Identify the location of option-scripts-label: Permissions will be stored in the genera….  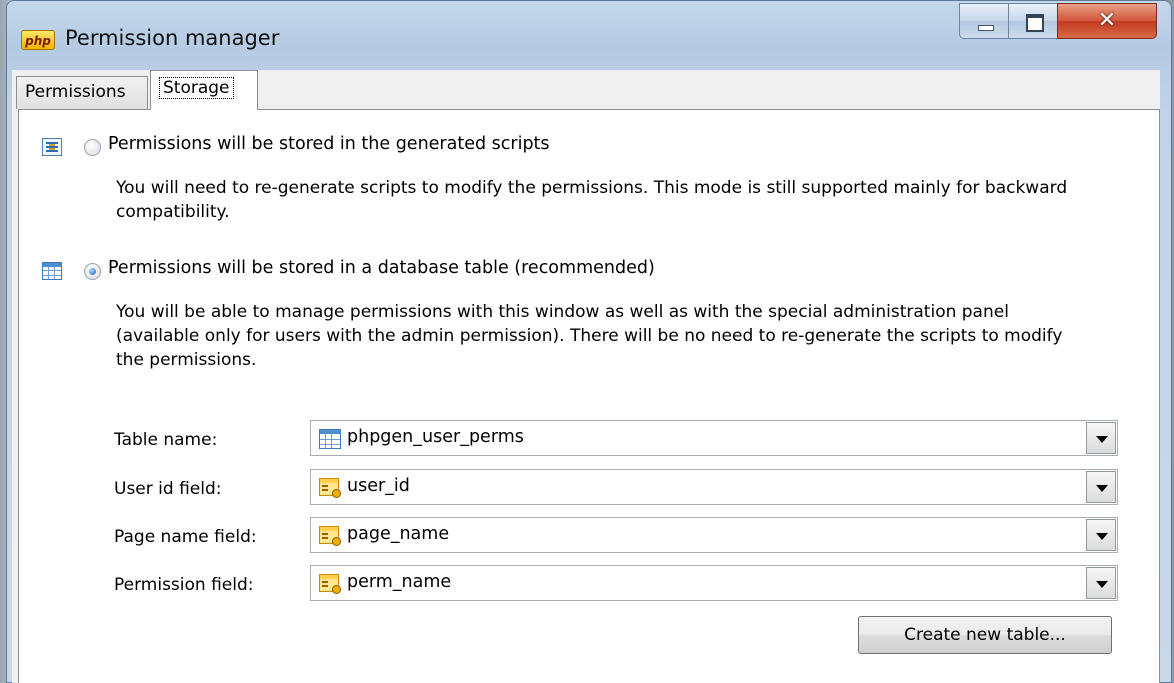
(329, 144).